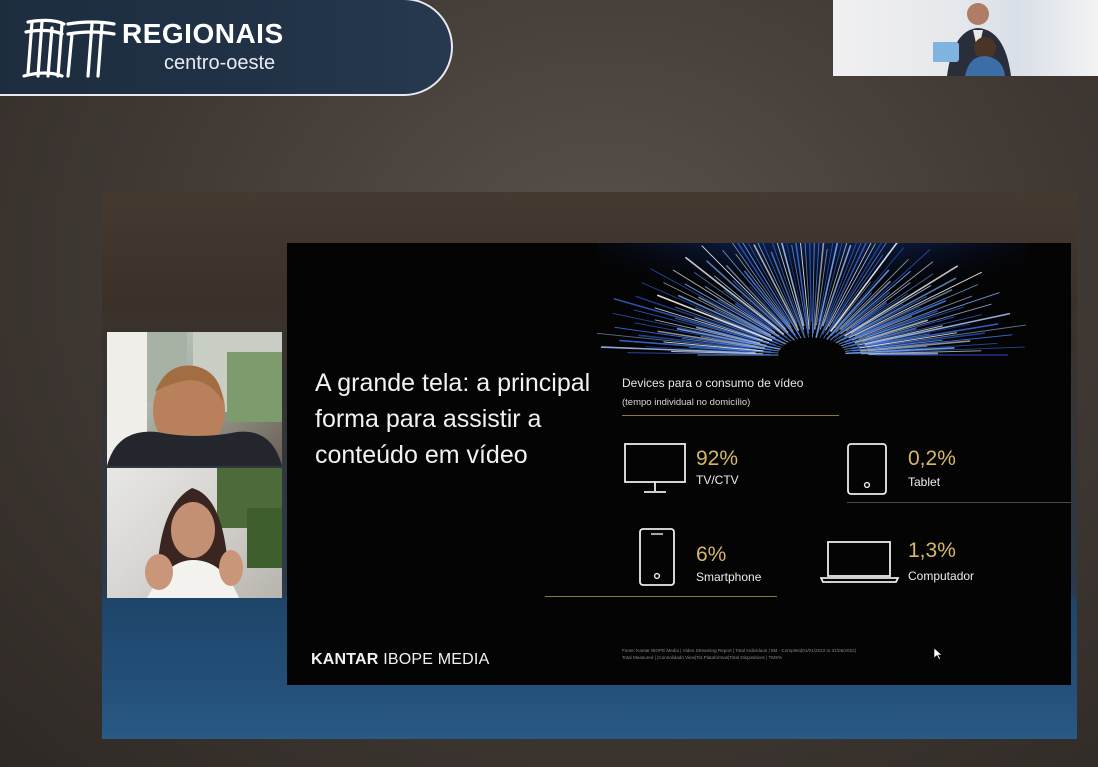 This screenshot has height=767, width=1098. What do you see at coordinates (860, 562) in the screenshot?
I see `laptop-icon` at bounding box center [860, 562].